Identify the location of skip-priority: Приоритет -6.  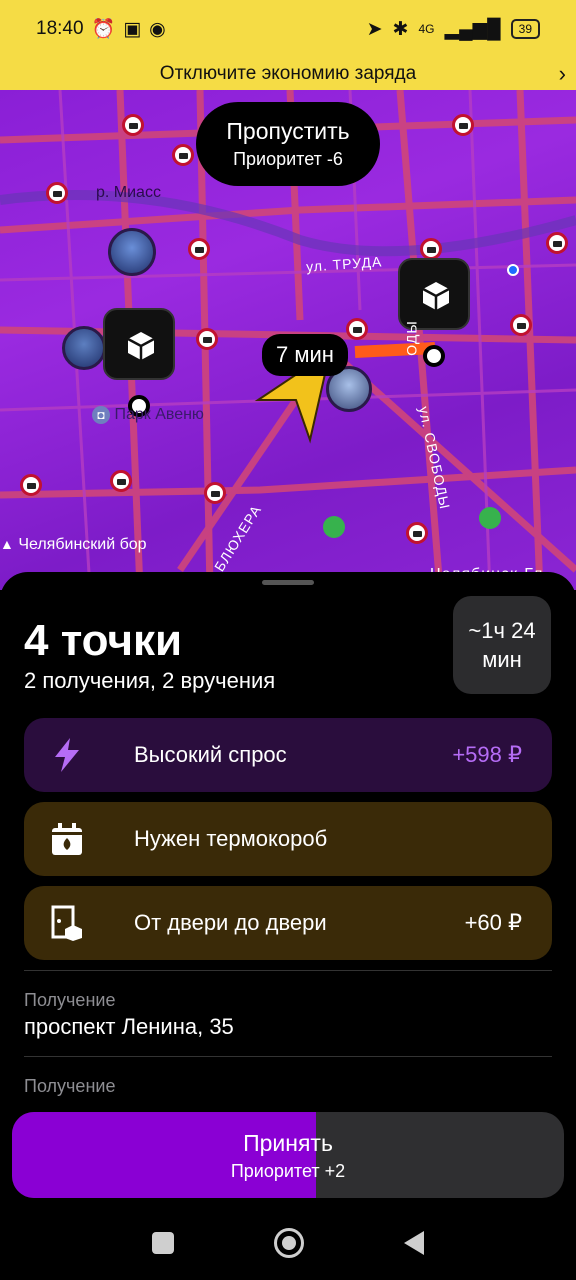
(288, 159).